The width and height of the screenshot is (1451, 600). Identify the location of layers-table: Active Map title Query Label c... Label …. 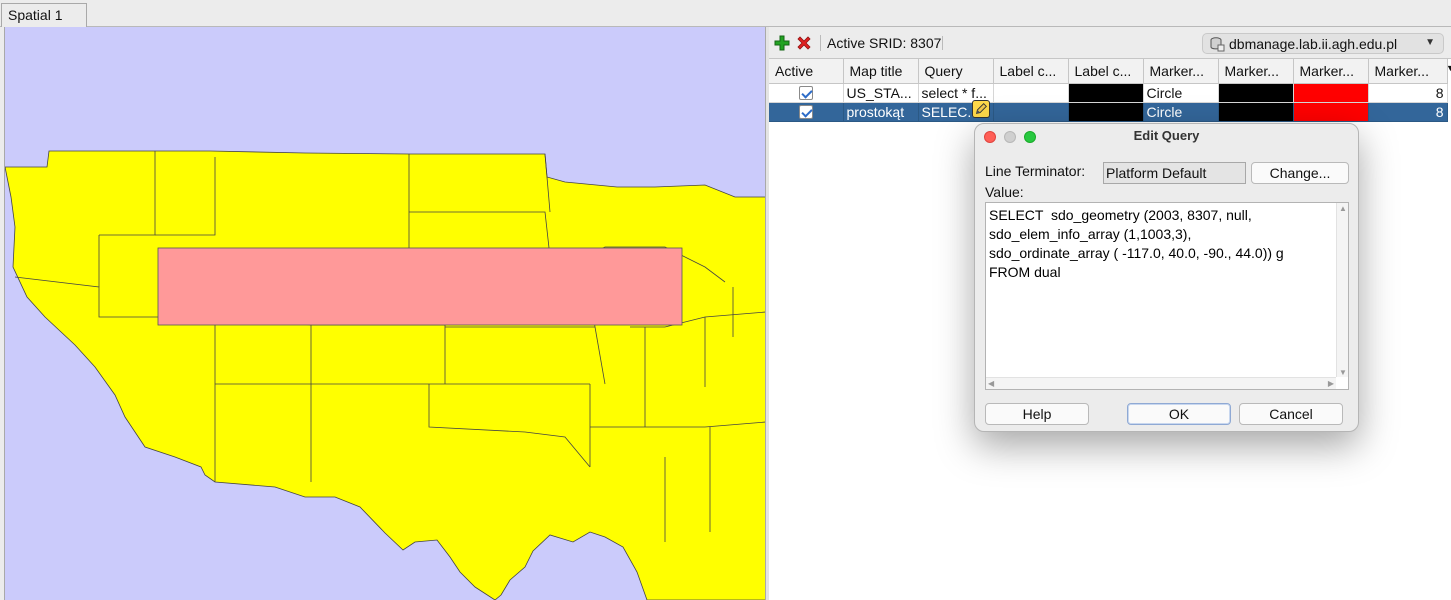
(1108, 90).